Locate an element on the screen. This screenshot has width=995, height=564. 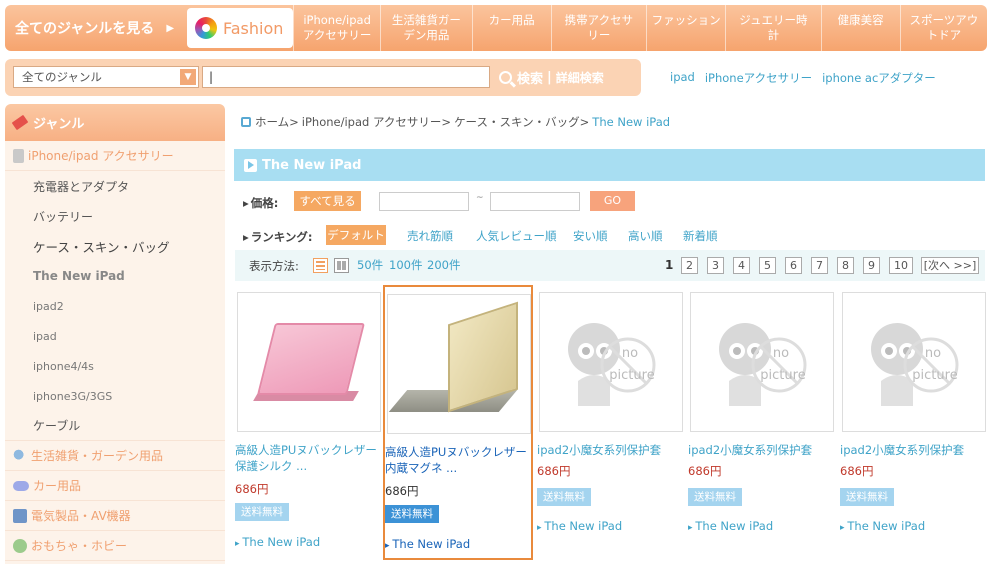
rank-best-selling: 売れ筋順 is located at coordinates (430, 236).